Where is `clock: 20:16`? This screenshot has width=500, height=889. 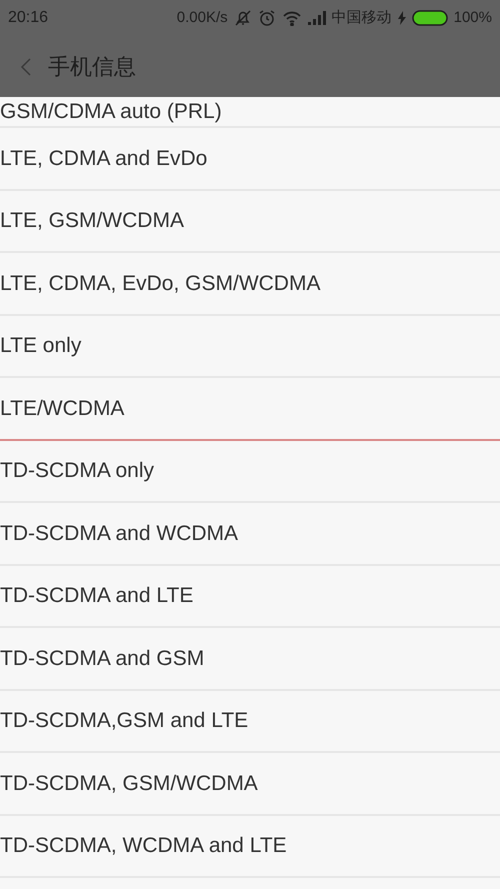 clock: 20:16 is located at coordinates (28, 18).